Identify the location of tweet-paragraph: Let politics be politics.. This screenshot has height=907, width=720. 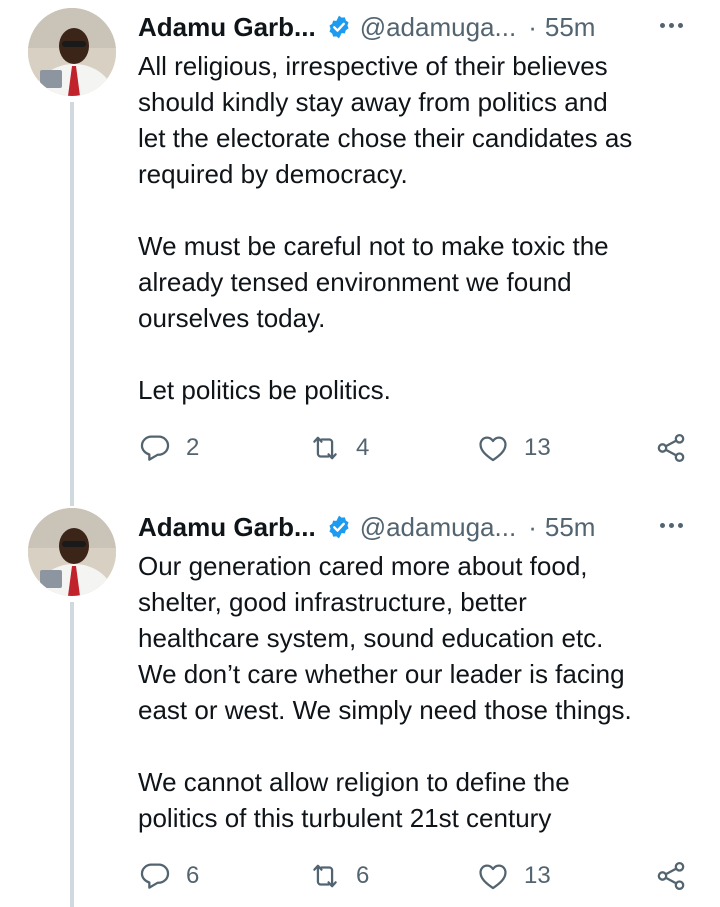
(264, 390).